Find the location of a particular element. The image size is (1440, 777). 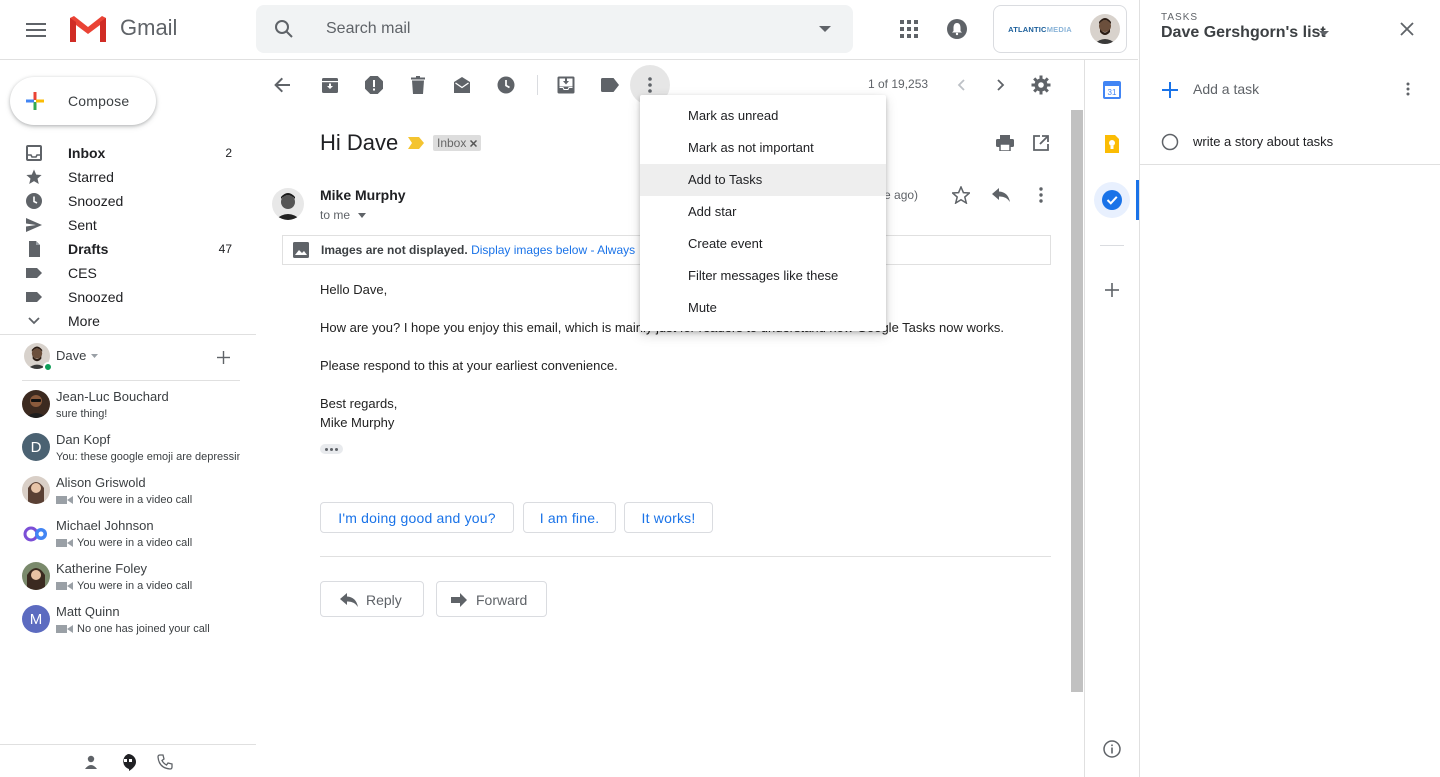

account-avatar is located at coordinates (1105, 29).